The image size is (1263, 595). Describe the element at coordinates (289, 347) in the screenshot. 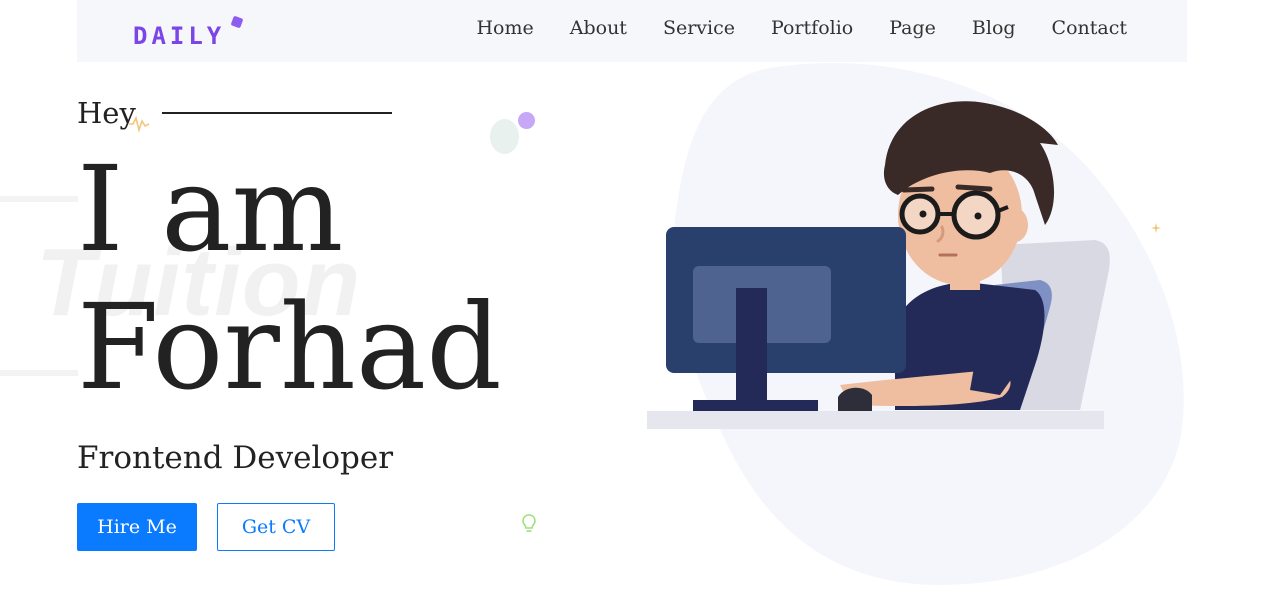

I see `hero-title-name: Forhad` at that location.